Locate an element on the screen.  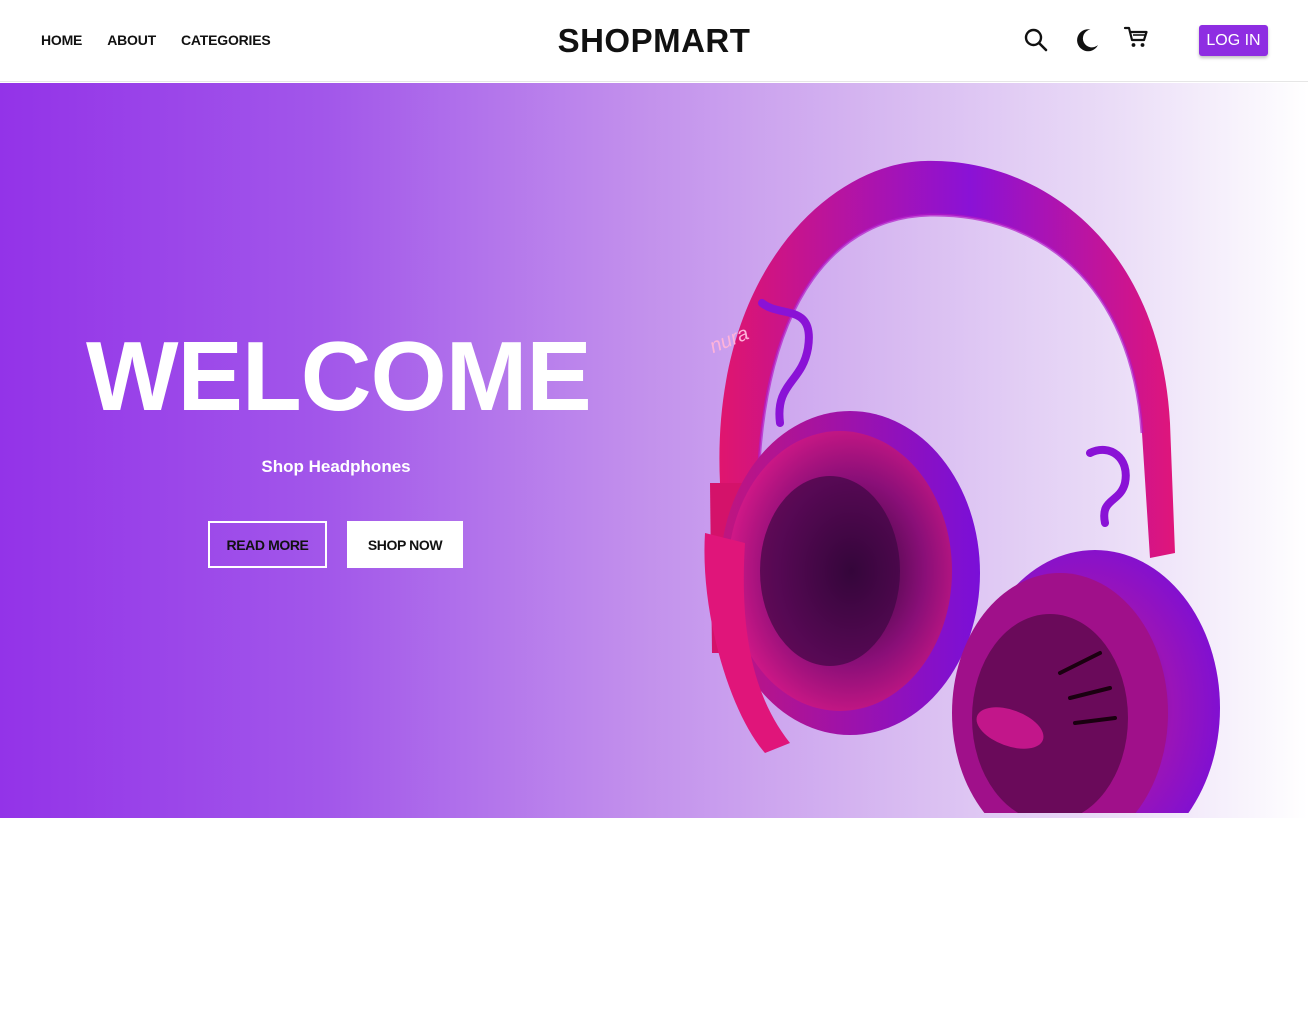
search-icon is located at coordinates (1037, 41).